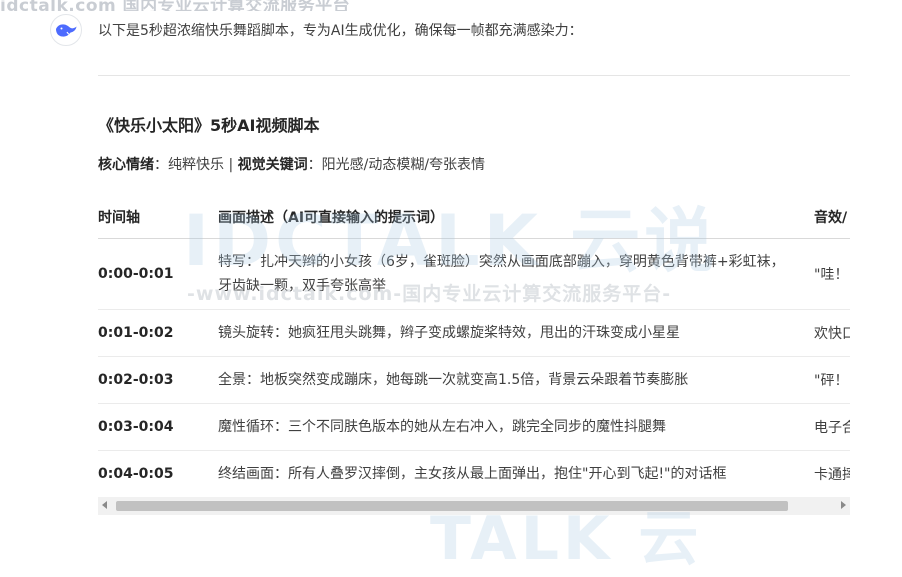 This screenshot has width=902, height=577. What do you see at coordinates (158, 380) in the screenshot?
I see `row-time: 0:02-0:03` at bounding box center [158, 380].